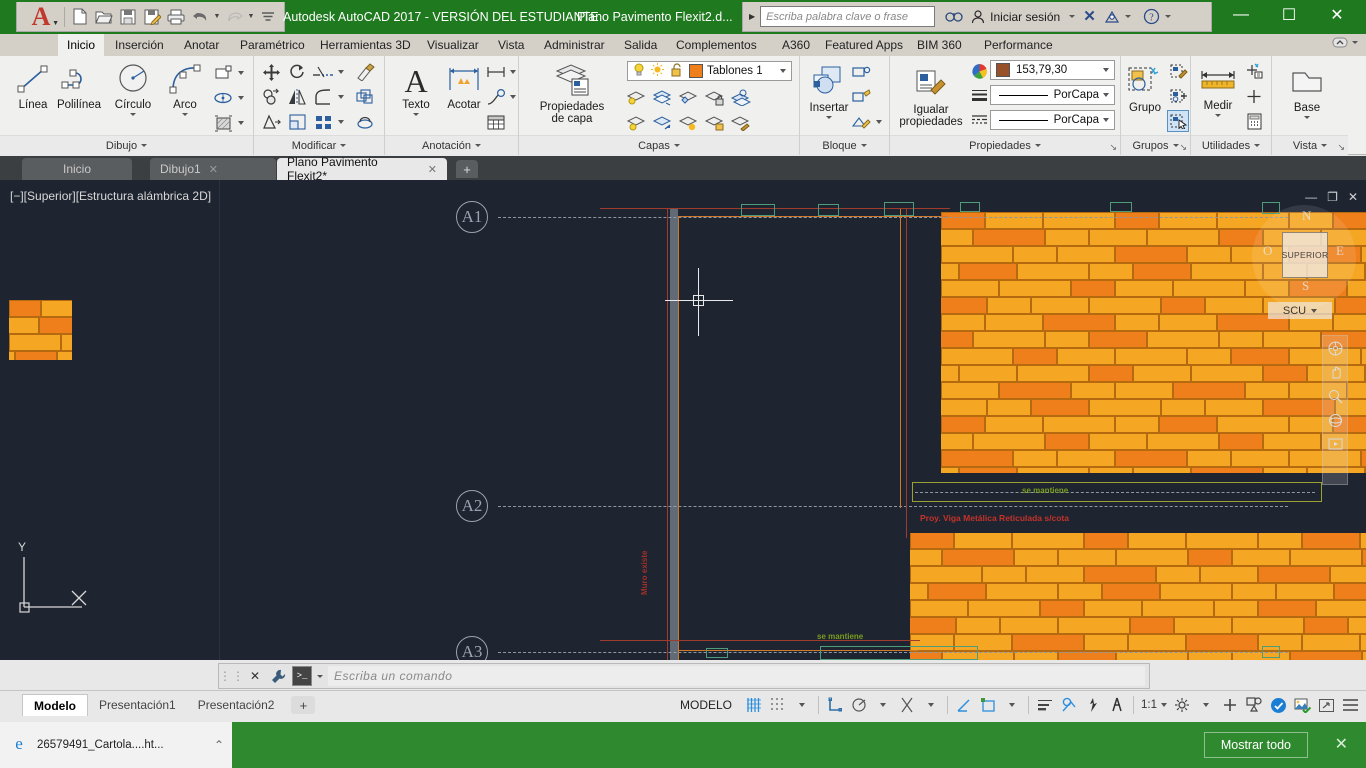  What do you see at coordinates (231, 676) in the screenshot?
I see `command-line-grip: ⋮⋮` at bounding box center [231, 676].